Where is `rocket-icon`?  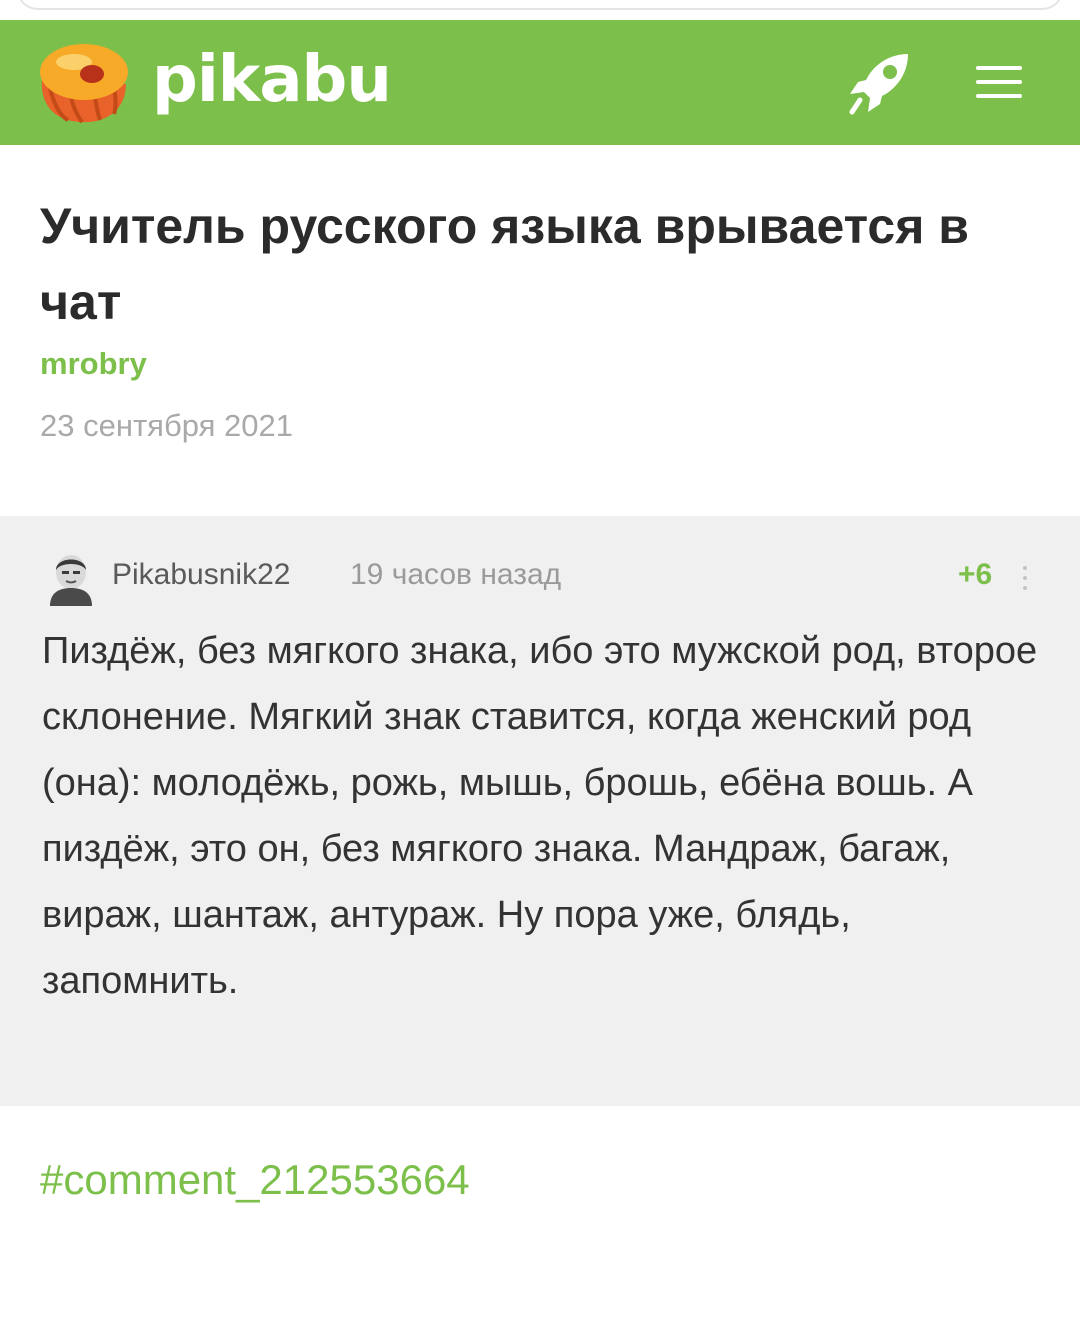 rocket-icon is located at coordinates (881, 83).